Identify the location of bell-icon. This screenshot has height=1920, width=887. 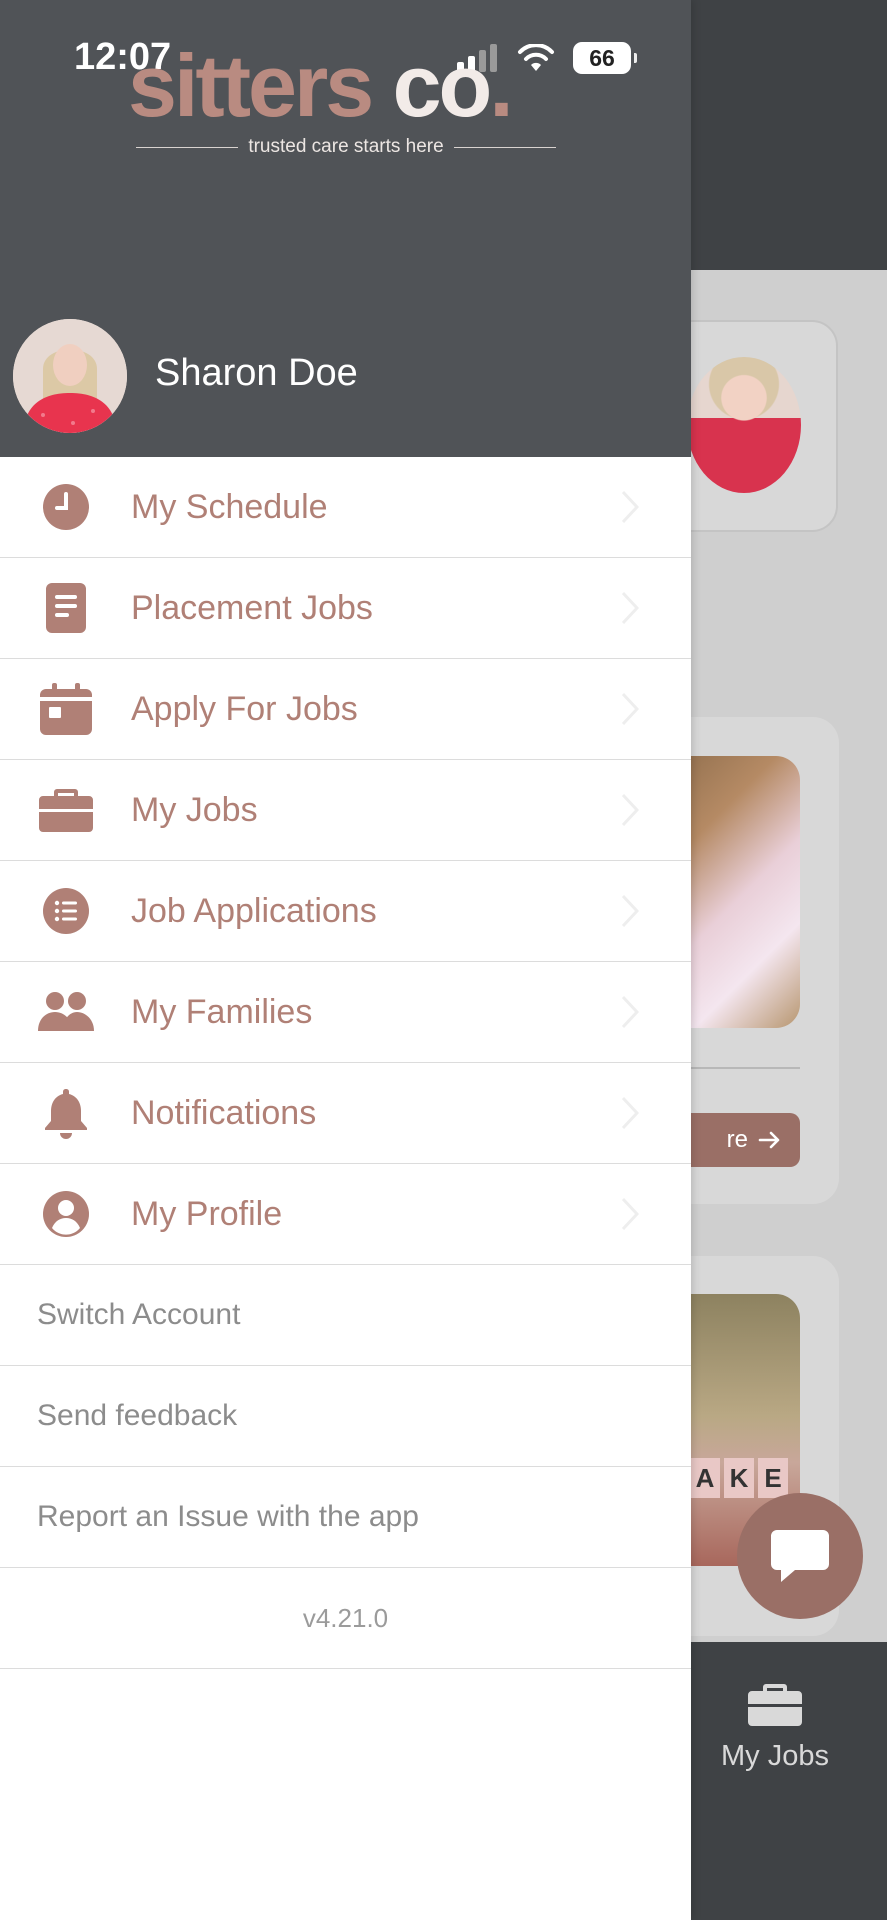
(65, 1114).